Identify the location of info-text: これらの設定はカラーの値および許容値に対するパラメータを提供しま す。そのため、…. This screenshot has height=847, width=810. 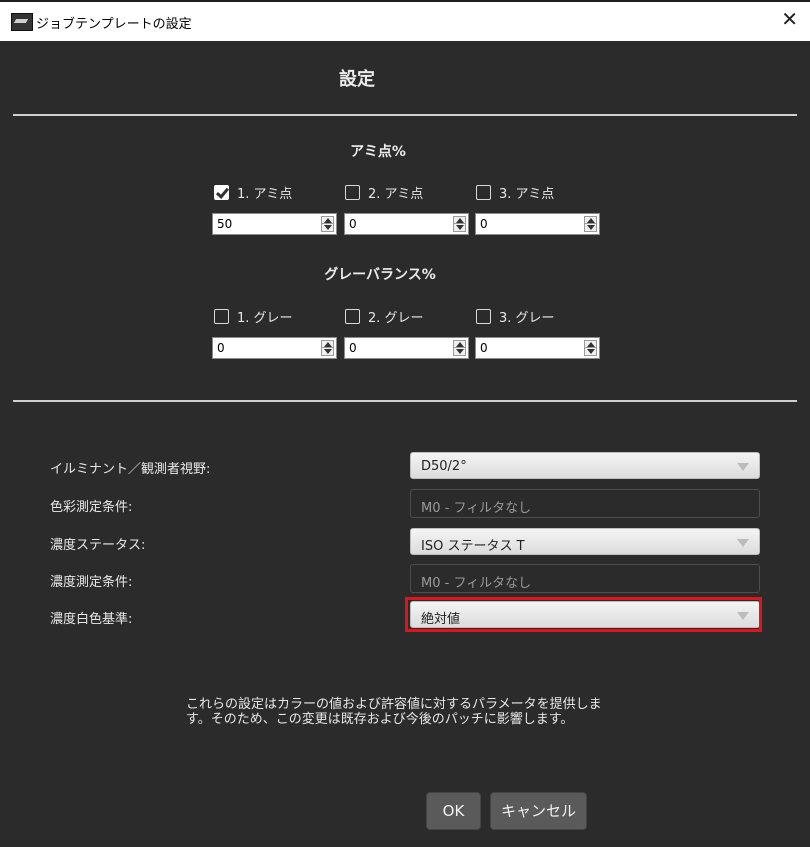
(396, 712).